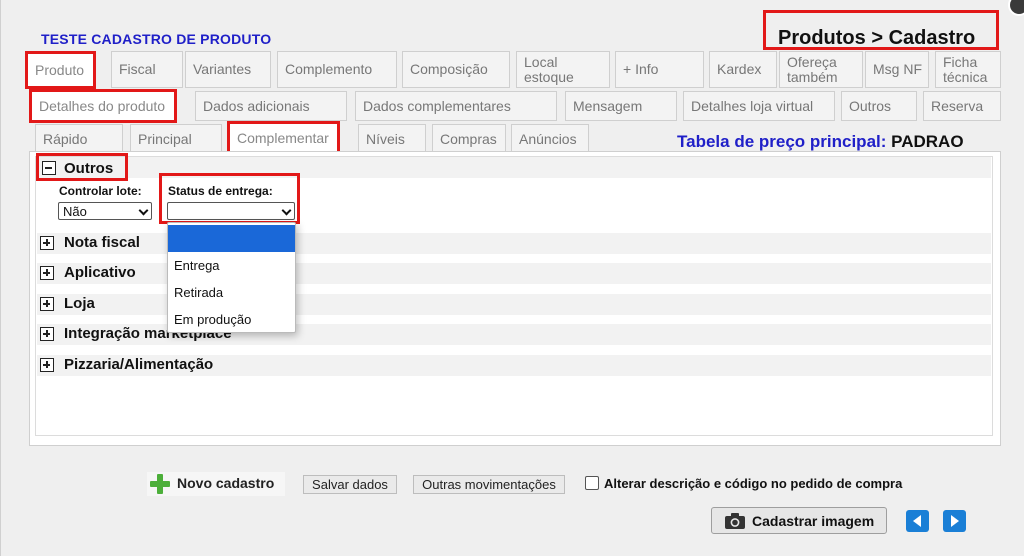  I want to click on tab-detalhes-do-produto: Detalhes do produto, so click(103, 106).